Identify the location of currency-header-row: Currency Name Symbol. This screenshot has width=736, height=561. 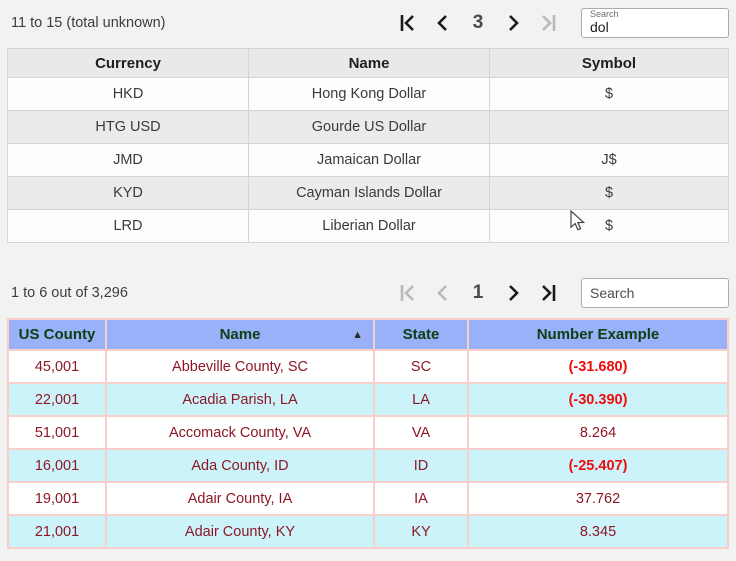
(368, 63).